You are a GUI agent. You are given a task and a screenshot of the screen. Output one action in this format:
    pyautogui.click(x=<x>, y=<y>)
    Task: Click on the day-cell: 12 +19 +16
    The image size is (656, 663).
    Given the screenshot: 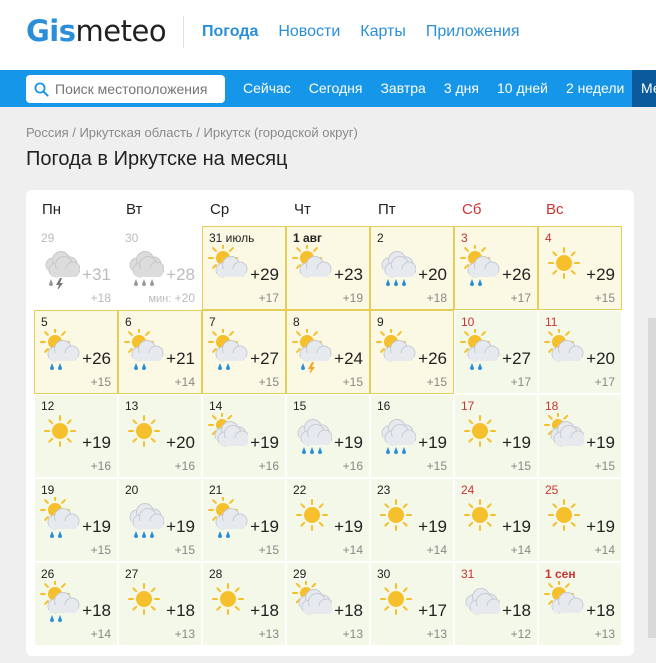 What is the action you would take?
    pyautogui.click(x=76, y=436)
    